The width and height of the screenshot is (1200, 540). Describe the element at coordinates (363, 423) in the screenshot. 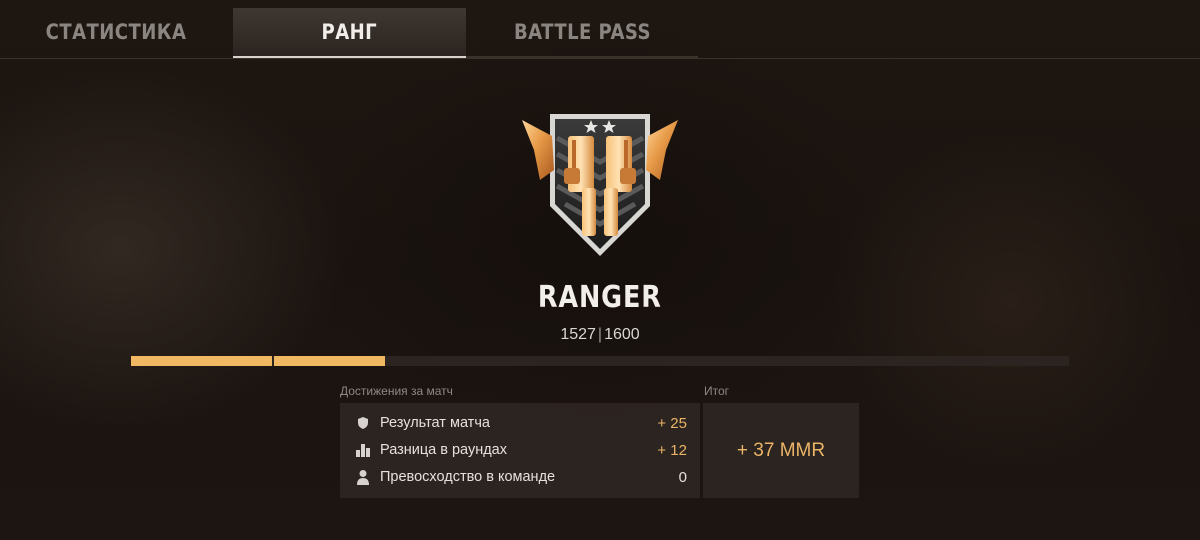

I see `shield-icon` at that location.